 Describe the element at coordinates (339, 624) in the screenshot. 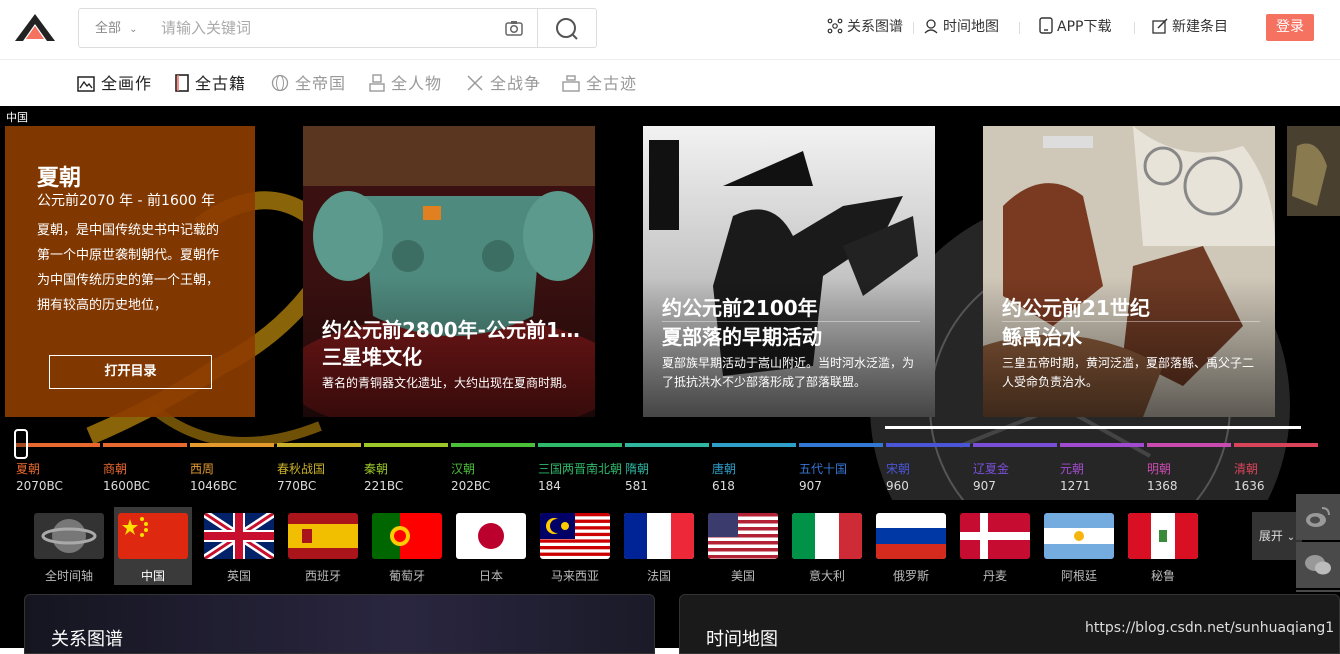

I see `relationship-graph-panel: 关系图谱` at that location.